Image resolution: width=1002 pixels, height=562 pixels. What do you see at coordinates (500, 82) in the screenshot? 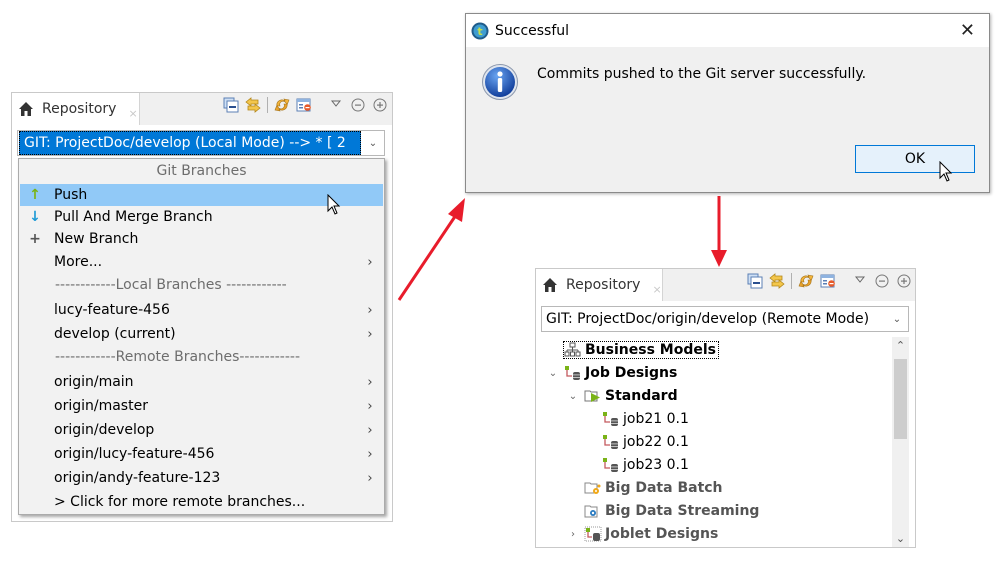
I see `info-icon` at bounding box center [500, 82].